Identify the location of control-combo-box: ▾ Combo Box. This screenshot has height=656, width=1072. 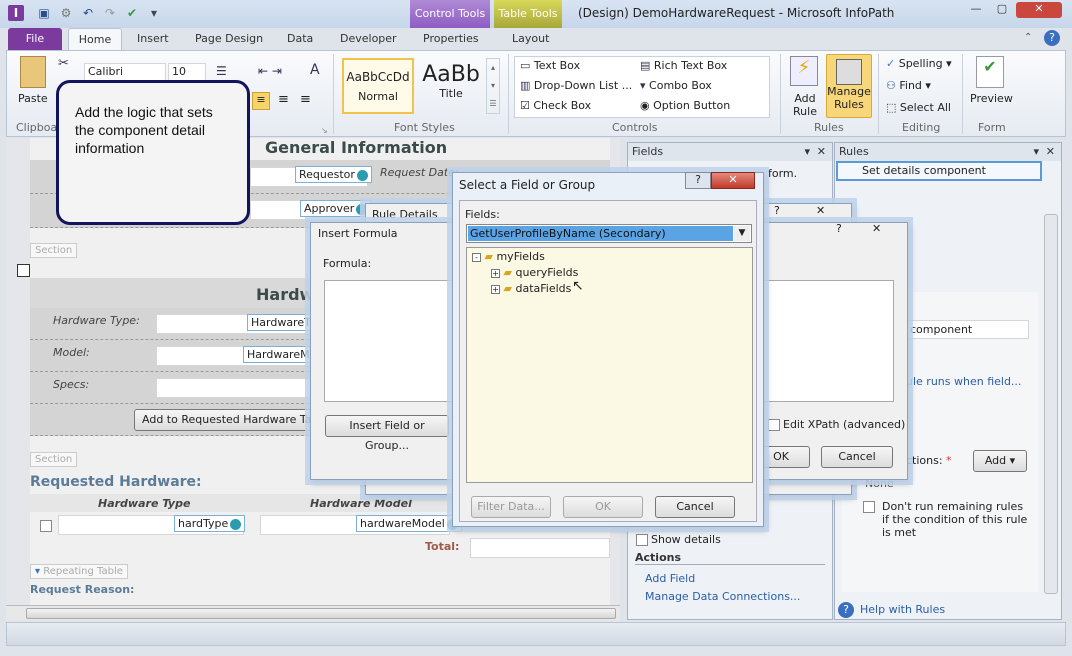
(676, 85).